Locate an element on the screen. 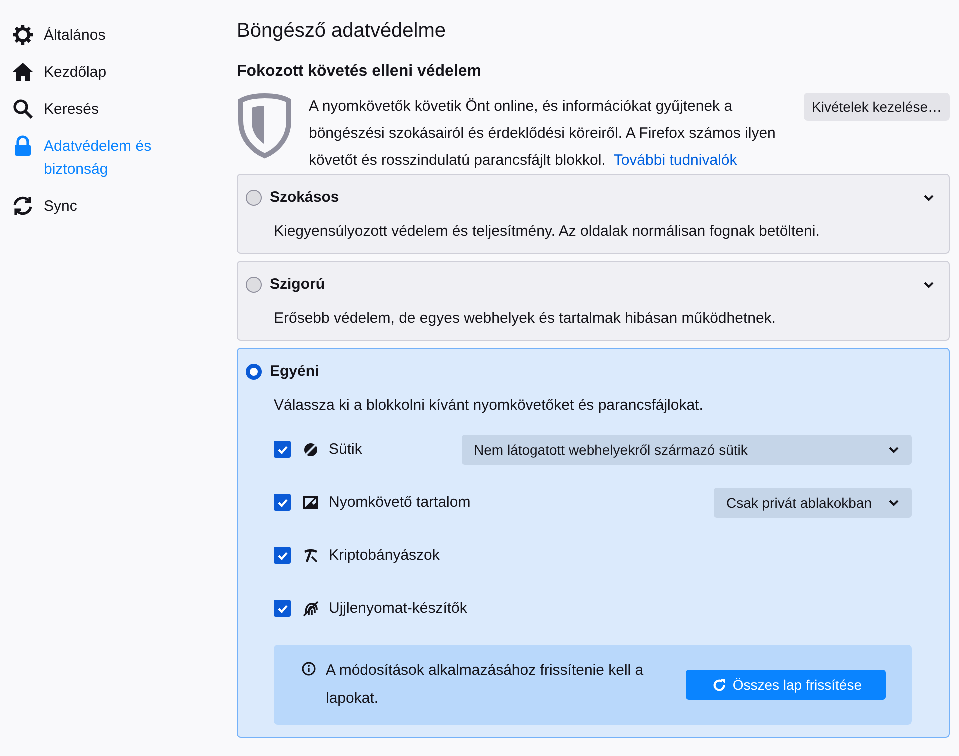 Image resolution: width=959 pixels, height=756 pixels. sidebar-item: Keresés is located at coordinates (118, 111).